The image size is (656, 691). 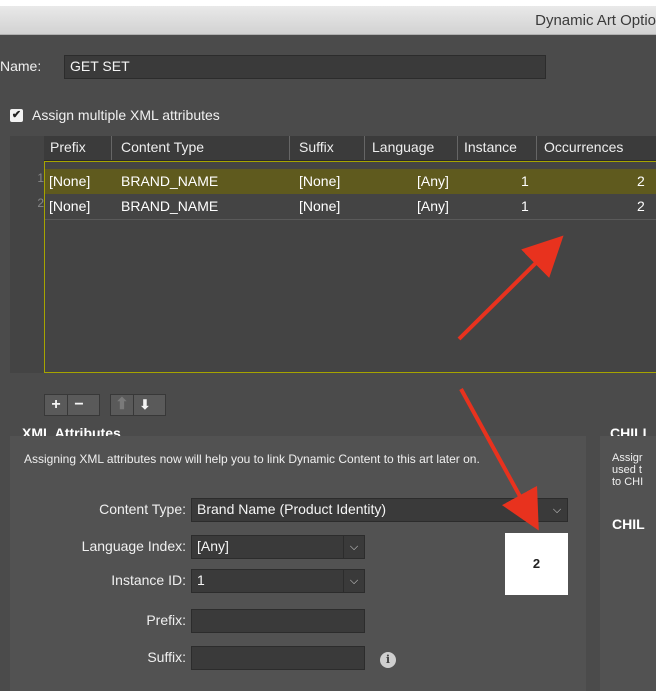 I want to click on arrow-down-icon, so click(x=499, y=459).